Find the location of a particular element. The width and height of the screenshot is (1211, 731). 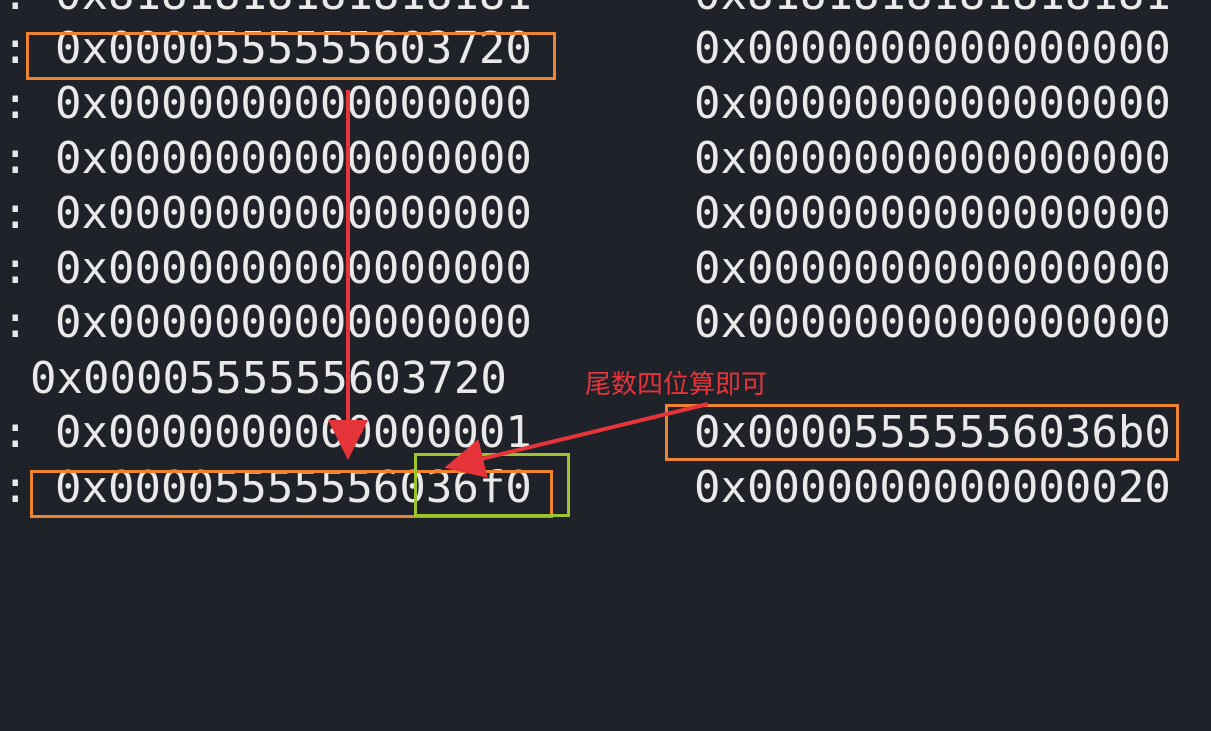

annotation-label: 尾数四位算即可 is located at coordinates (676, 385).